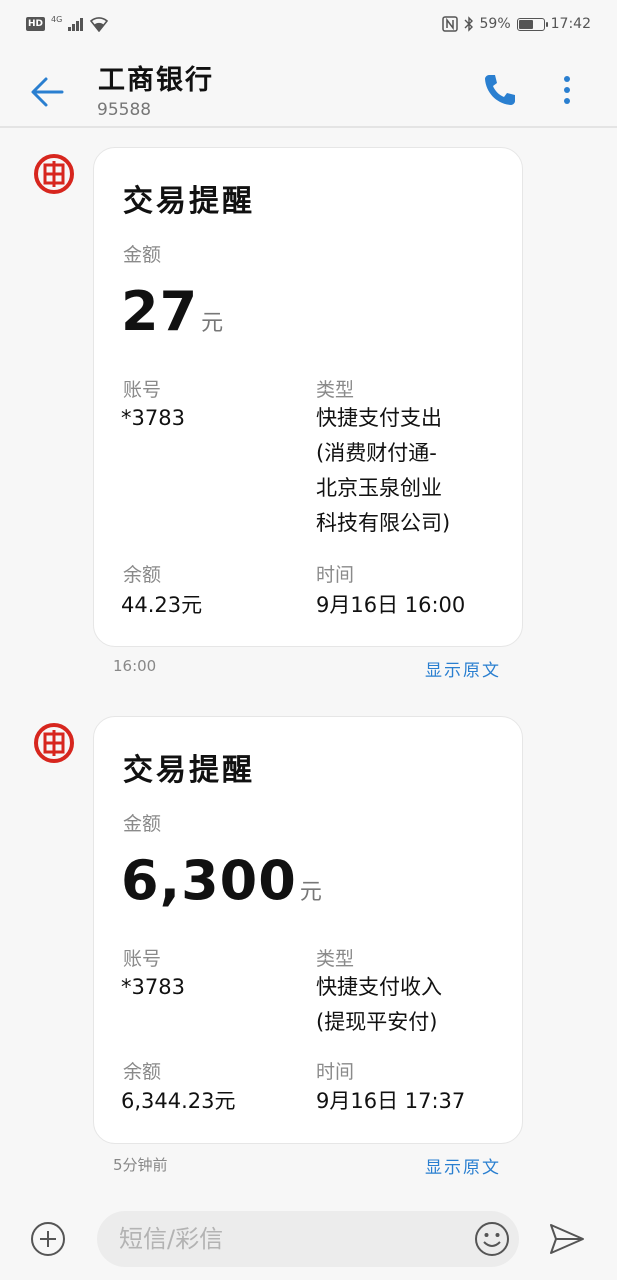 This screenshot has height=1280, width=617. Describe the element at coordinates (162, 605) in the screenshot. I see `balance-value: 44.23元` at that location.